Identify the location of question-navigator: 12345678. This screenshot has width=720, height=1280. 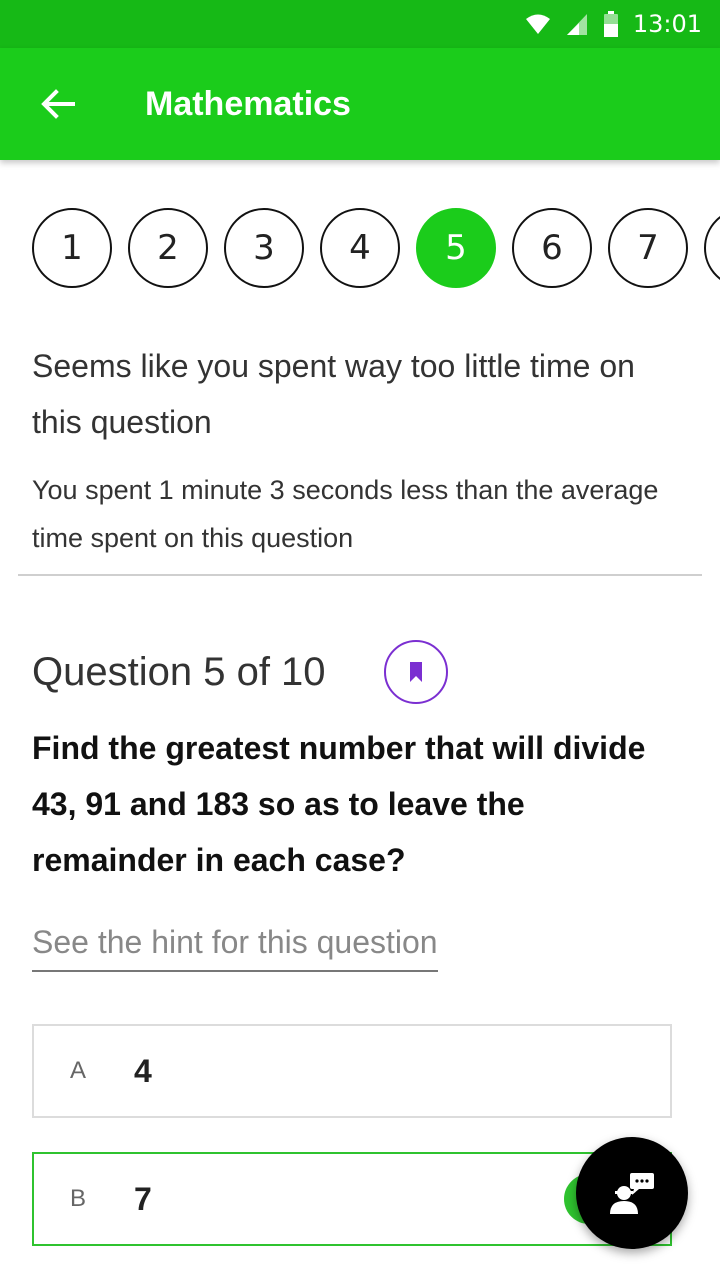
(376, 249).